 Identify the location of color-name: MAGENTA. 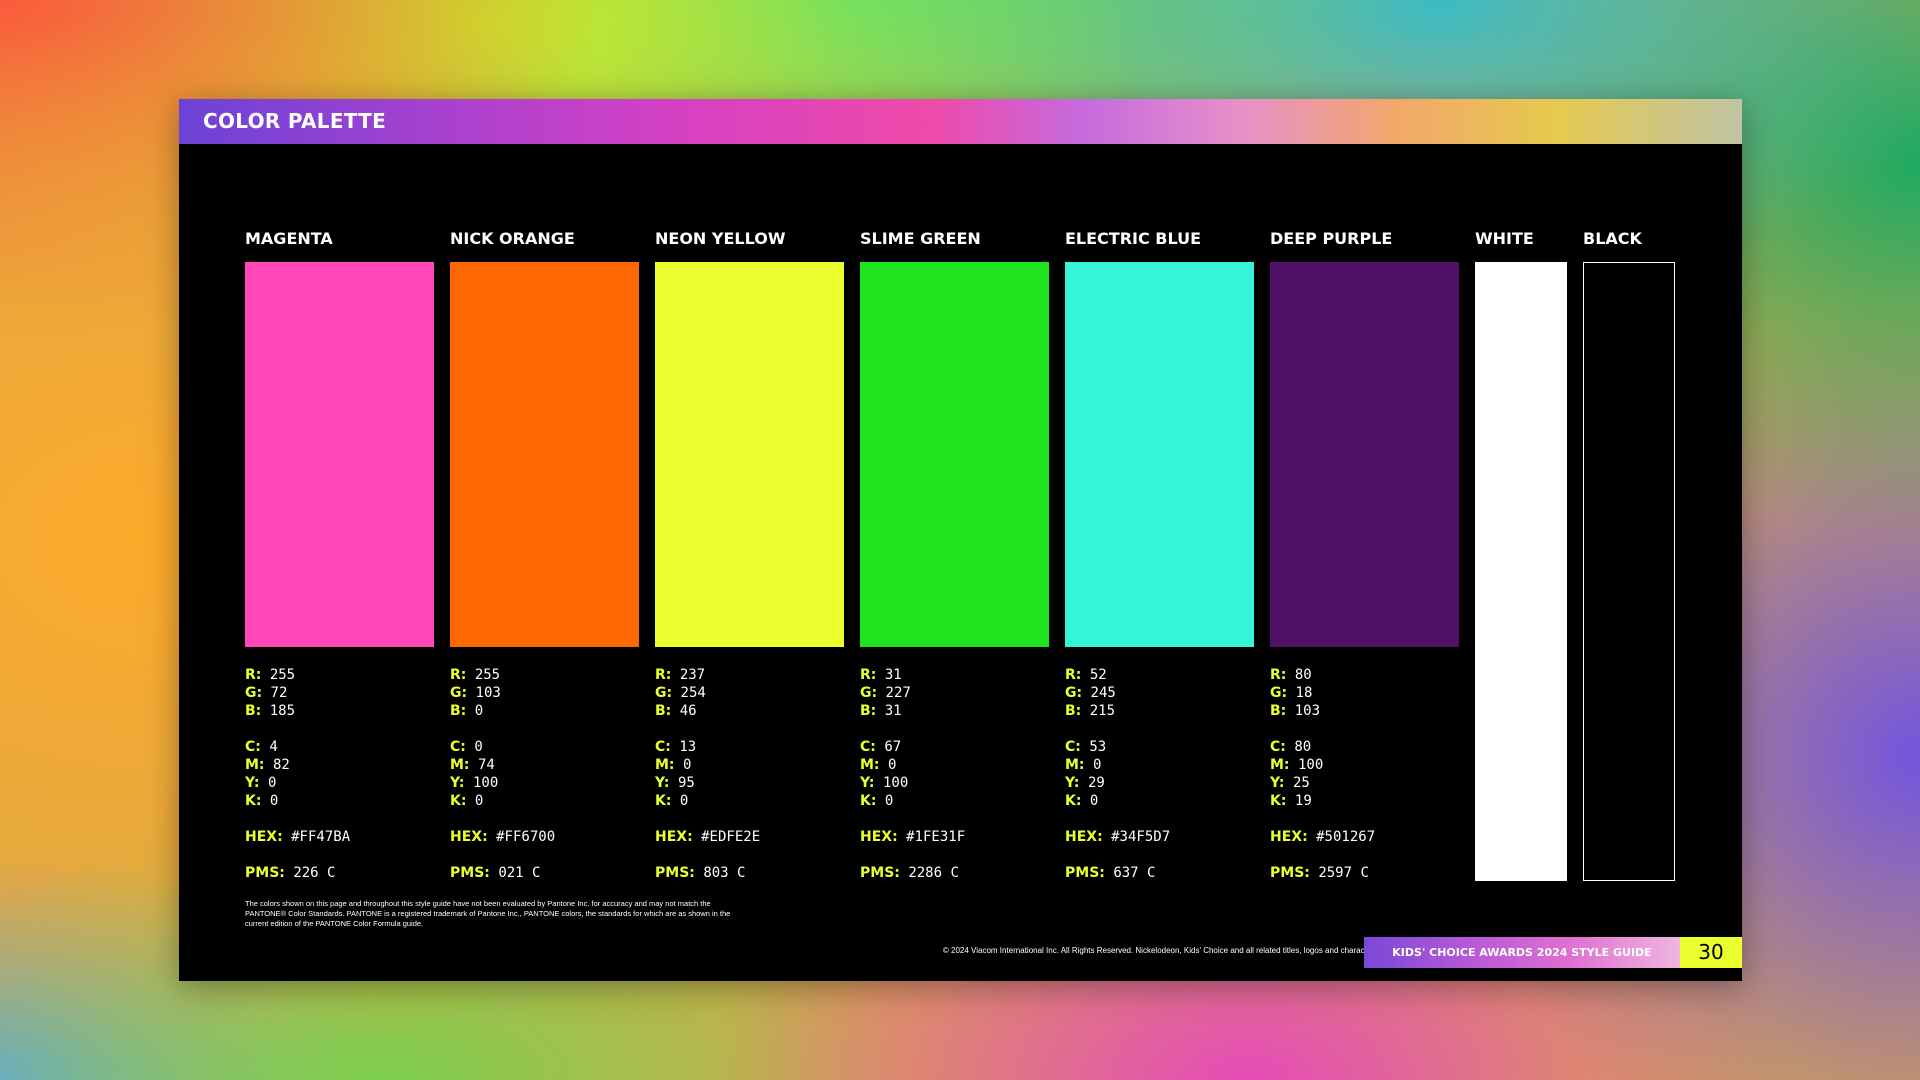
(289, 238).